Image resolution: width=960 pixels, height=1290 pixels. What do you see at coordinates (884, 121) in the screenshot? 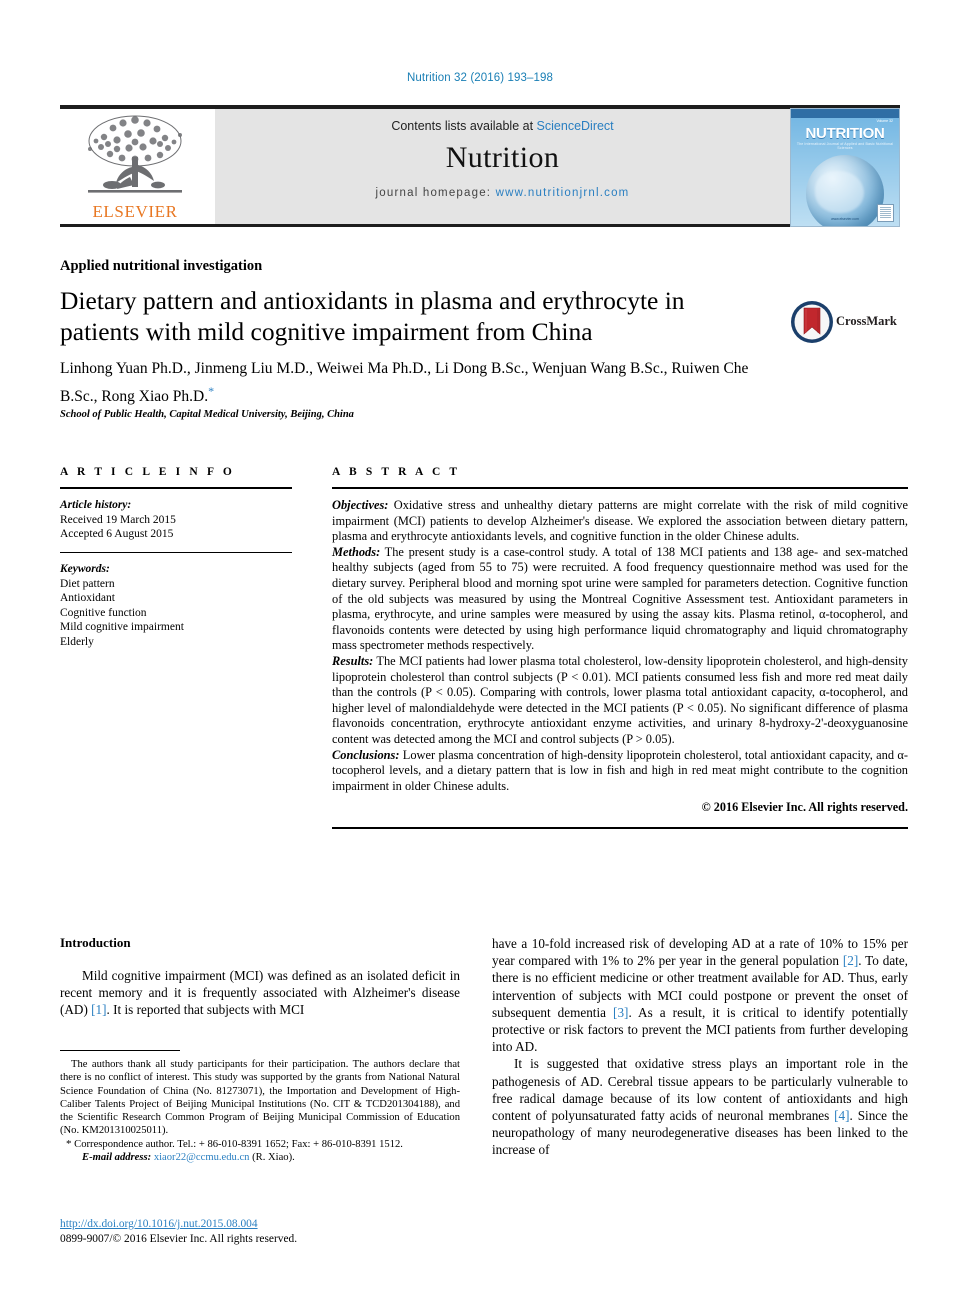
I see `cover-volume-label: Volume 32` at bounding box center [884, 121].